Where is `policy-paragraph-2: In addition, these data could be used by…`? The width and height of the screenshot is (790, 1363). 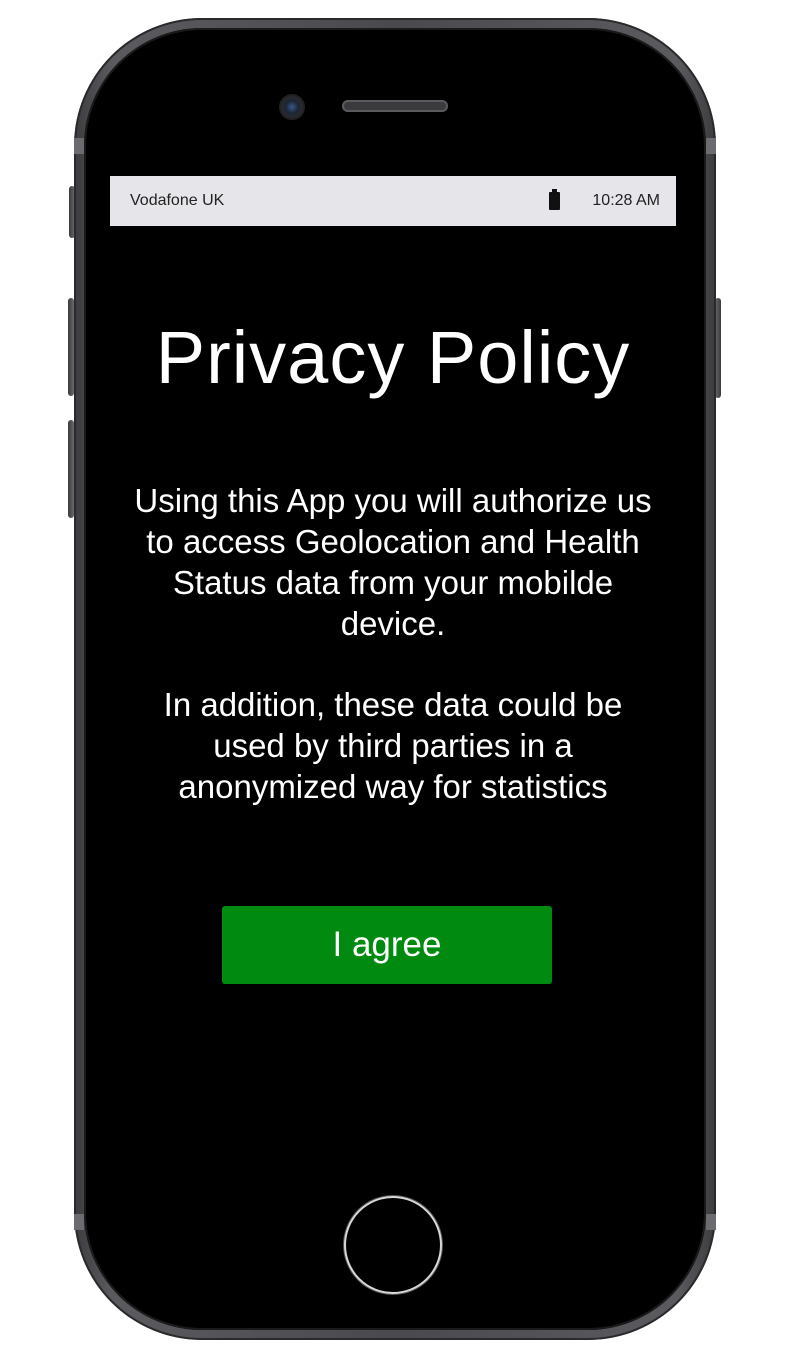
policy-paragraph-2: In addition, these data could be used by… is located at coordinates (393, 745).